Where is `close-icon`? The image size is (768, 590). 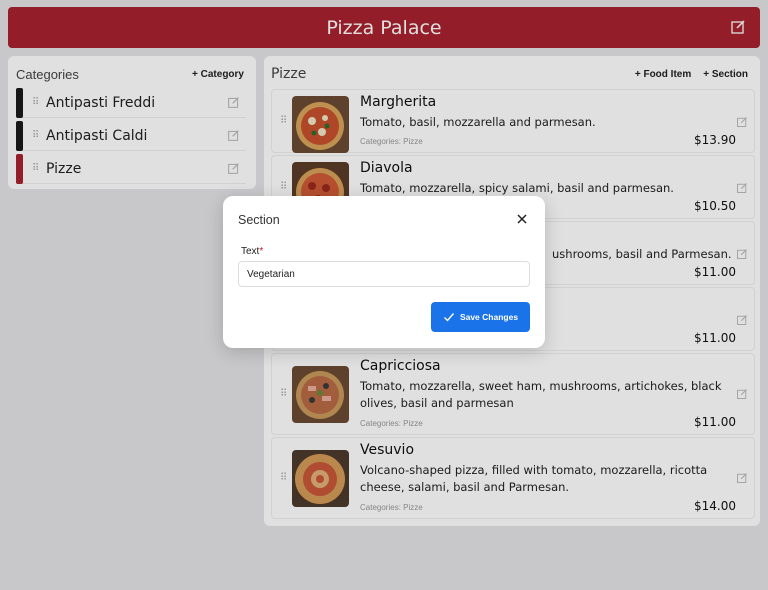
close-icon is located at coordinates (522, 219).